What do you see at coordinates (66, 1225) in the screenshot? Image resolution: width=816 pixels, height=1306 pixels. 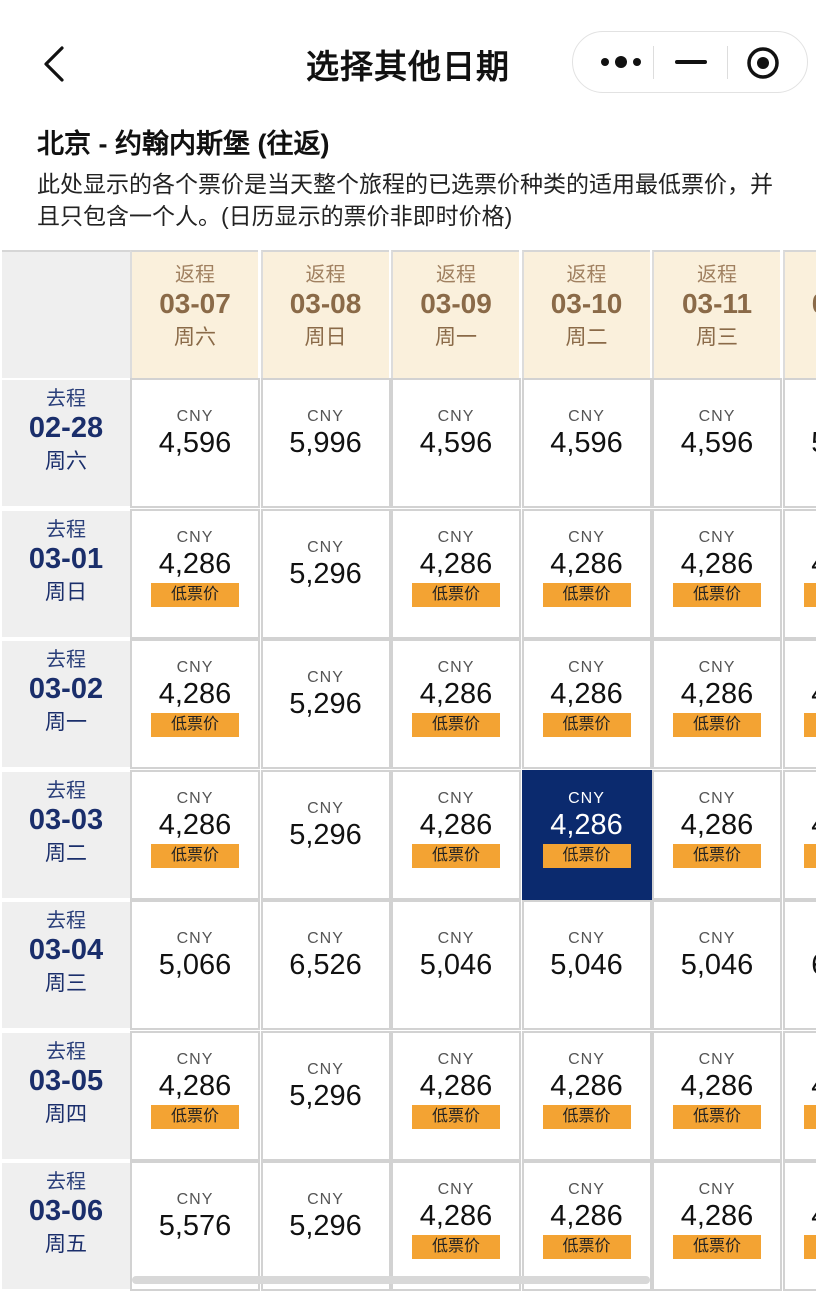 I see `depart-date-header: 去程 03-06 周五` at bounding box center [66, 1225].